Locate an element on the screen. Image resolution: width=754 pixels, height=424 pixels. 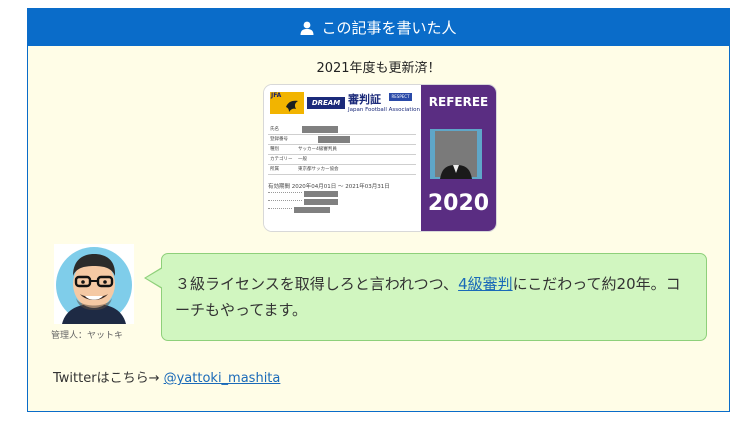
card-referee-label: REFEREE is located at coordinates (458, 102).